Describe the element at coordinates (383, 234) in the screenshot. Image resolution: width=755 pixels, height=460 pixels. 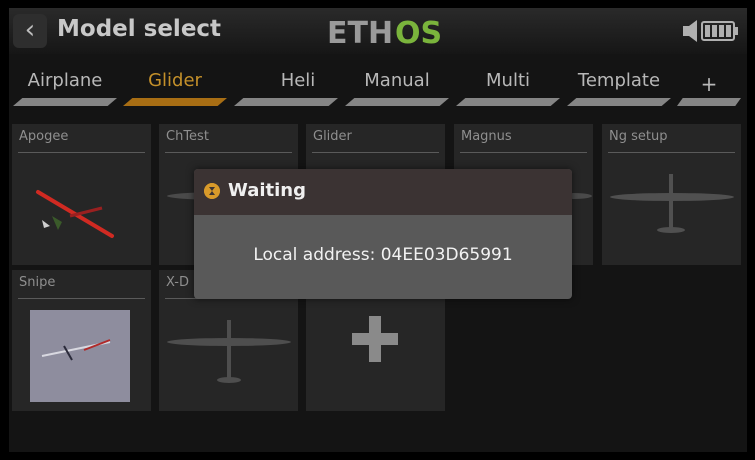
I see `waiting-dialog: Waiting Local address: 04EE03D65991` at that location.